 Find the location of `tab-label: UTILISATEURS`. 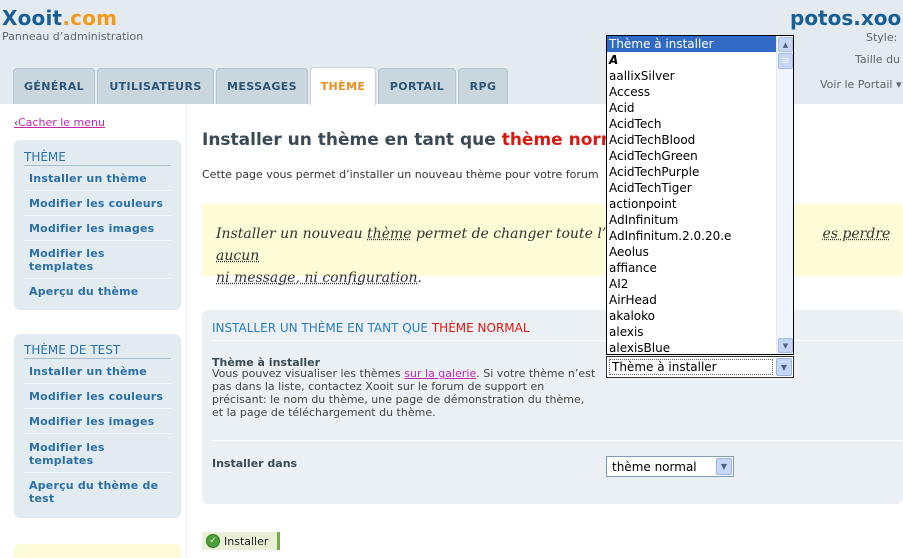

tab-label: UTILISATEURS is located at coordinates (155, 86).